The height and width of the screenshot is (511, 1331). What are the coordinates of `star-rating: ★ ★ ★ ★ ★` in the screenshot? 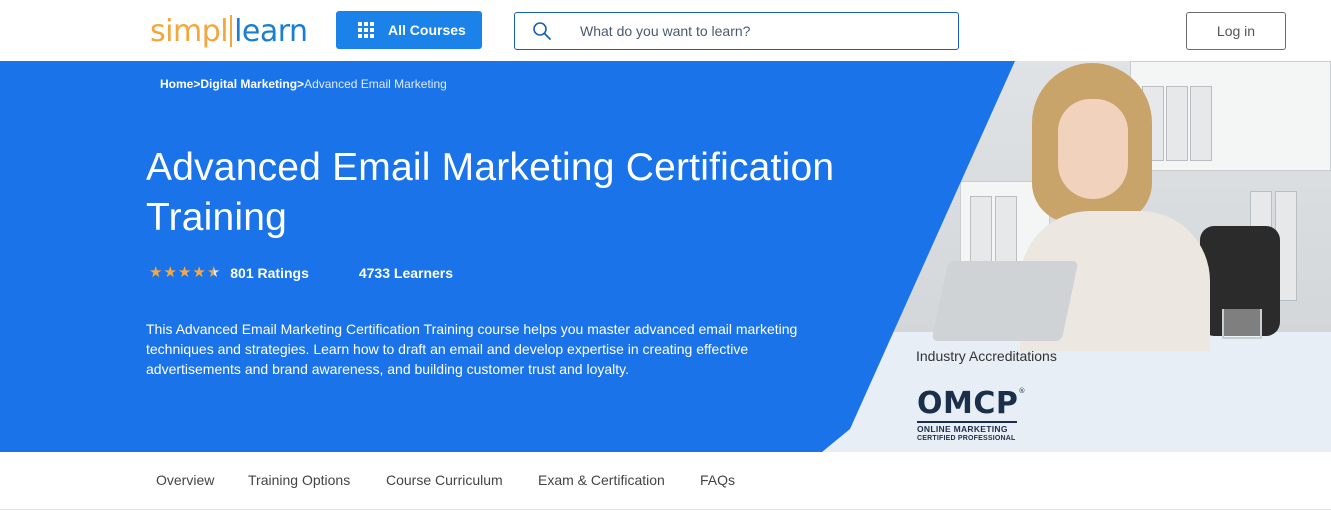 It's located at (184, 273).